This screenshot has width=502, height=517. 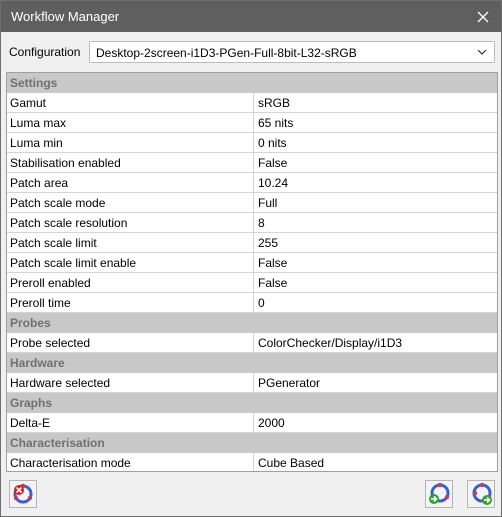 I want to click on close-button, so click(x=483, y=16).